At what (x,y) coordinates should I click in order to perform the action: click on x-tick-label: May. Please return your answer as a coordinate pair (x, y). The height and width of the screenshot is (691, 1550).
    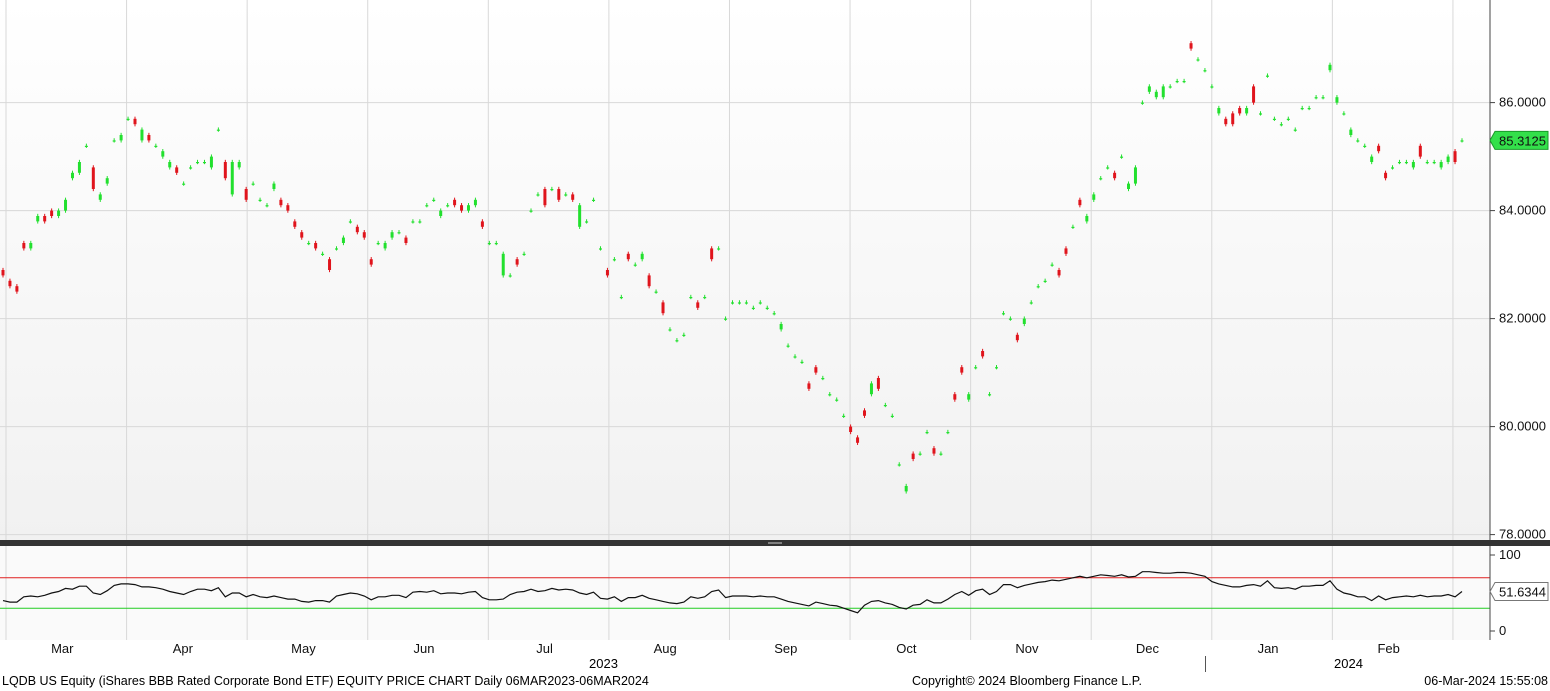
    Looking at the image, I should click on (303, 648).